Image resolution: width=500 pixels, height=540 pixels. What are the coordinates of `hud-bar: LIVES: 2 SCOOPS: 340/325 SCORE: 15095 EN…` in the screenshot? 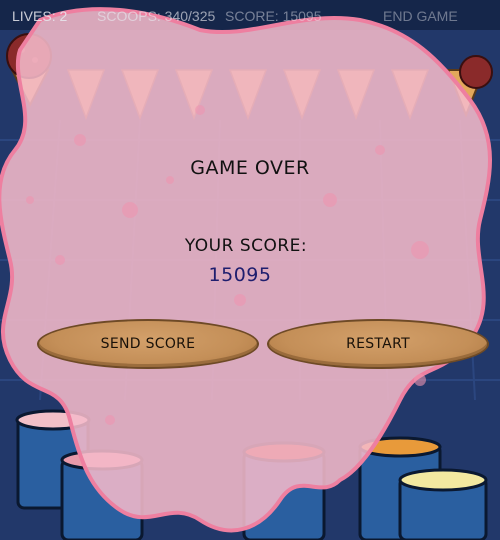 It's located at (250, 18).